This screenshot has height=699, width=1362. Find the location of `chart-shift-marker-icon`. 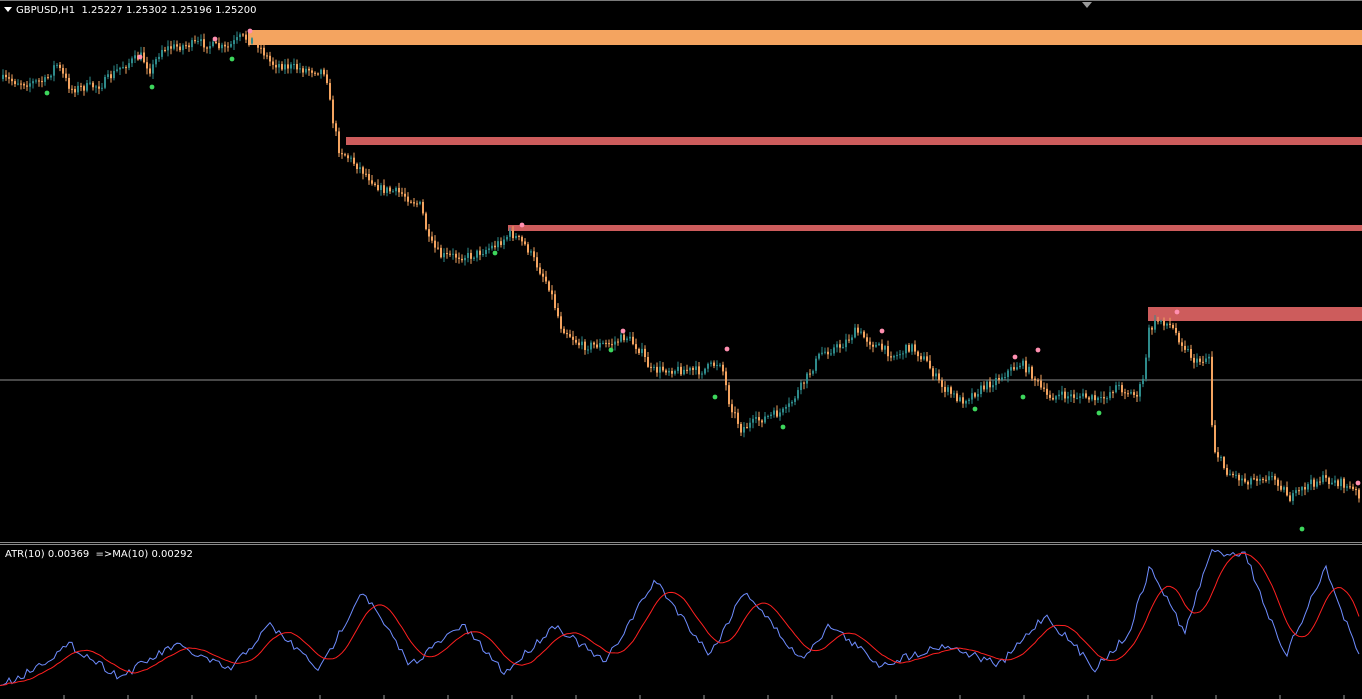

chart-shift-marker-icon is located at coordinates (1087, 5).